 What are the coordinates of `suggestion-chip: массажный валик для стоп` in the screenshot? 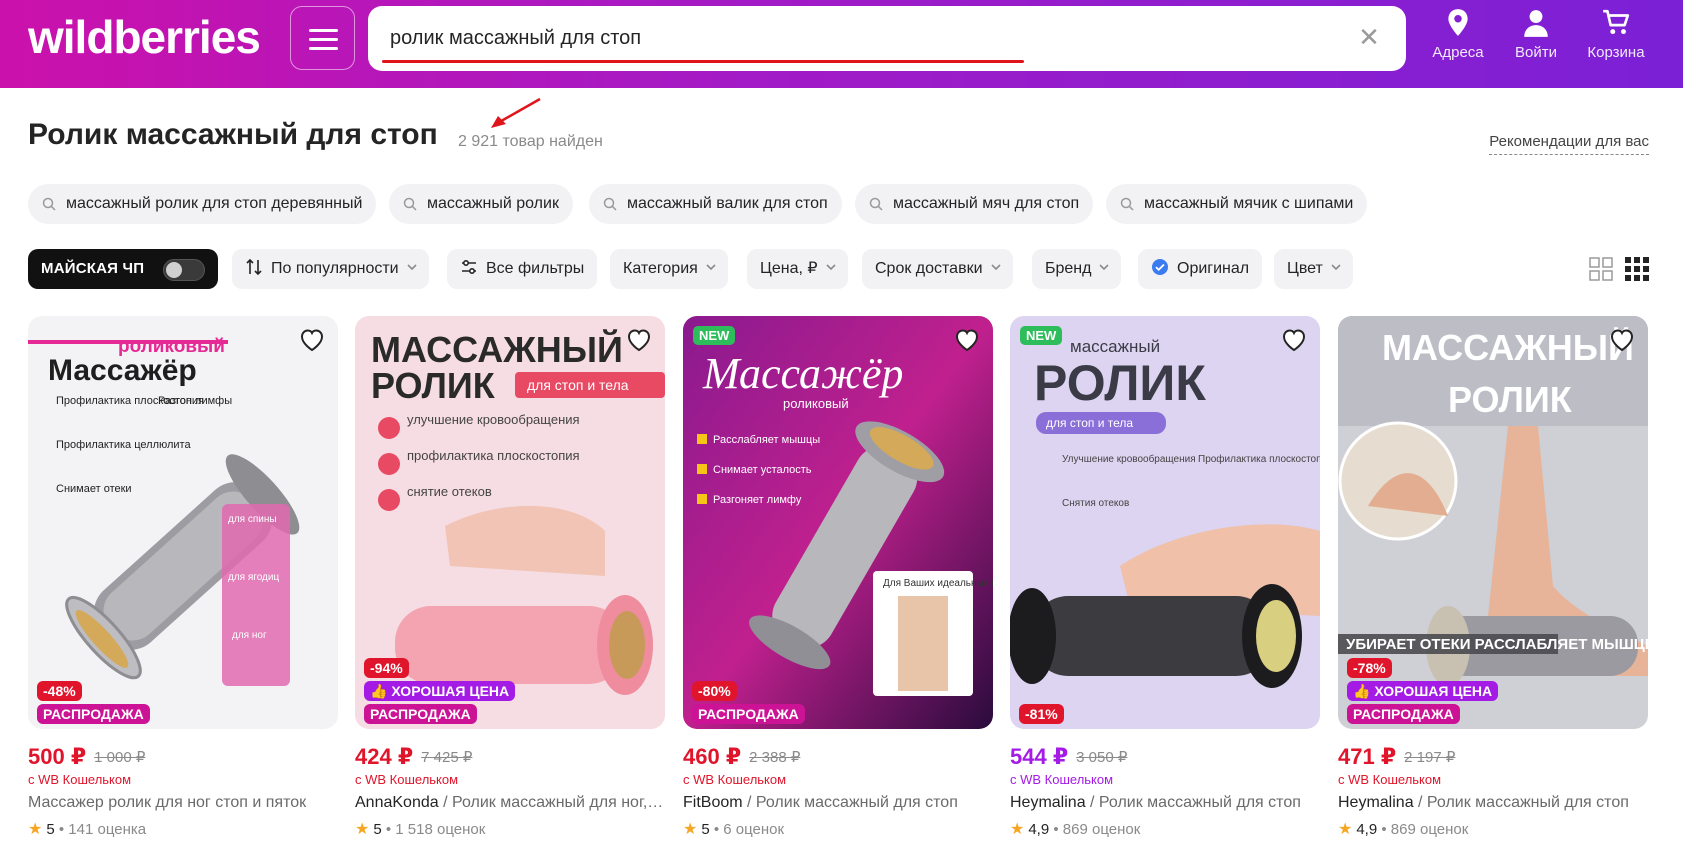 It's located at (715, 204).